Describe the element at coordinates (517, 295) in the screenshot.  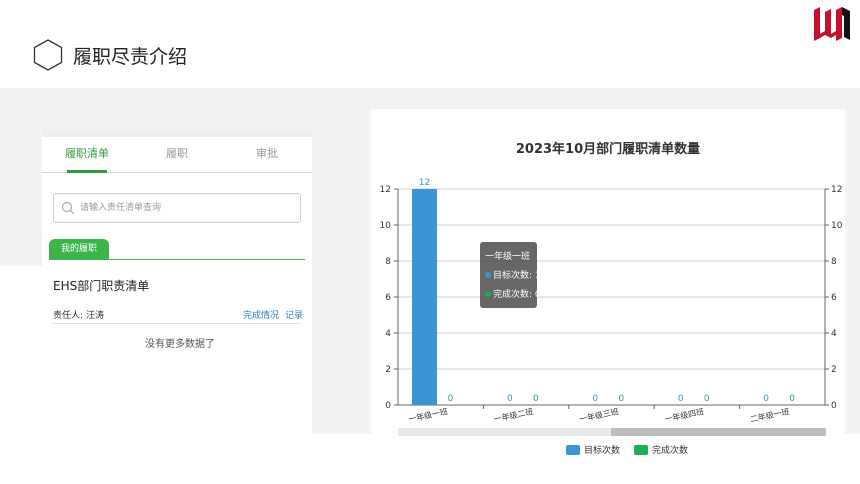
I see `tooltip-done-label: 完成次数: 0` at that location.